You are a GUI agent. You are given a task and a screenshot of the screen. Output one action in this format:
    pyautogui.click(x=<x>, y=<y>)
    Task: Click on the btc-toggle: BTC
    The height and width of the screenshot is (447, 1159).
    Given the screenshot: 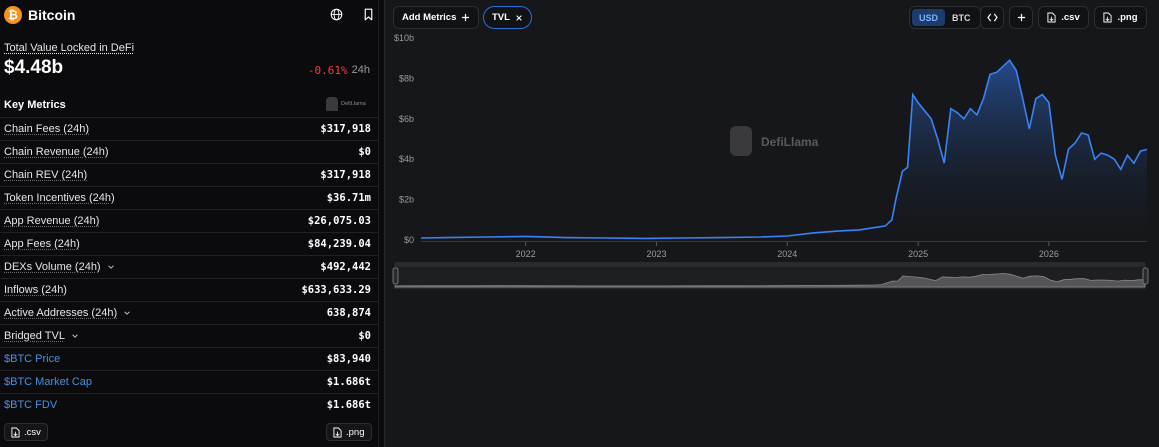 What is the action you would take?
    pyautogui.click(x=961, y=17)
    